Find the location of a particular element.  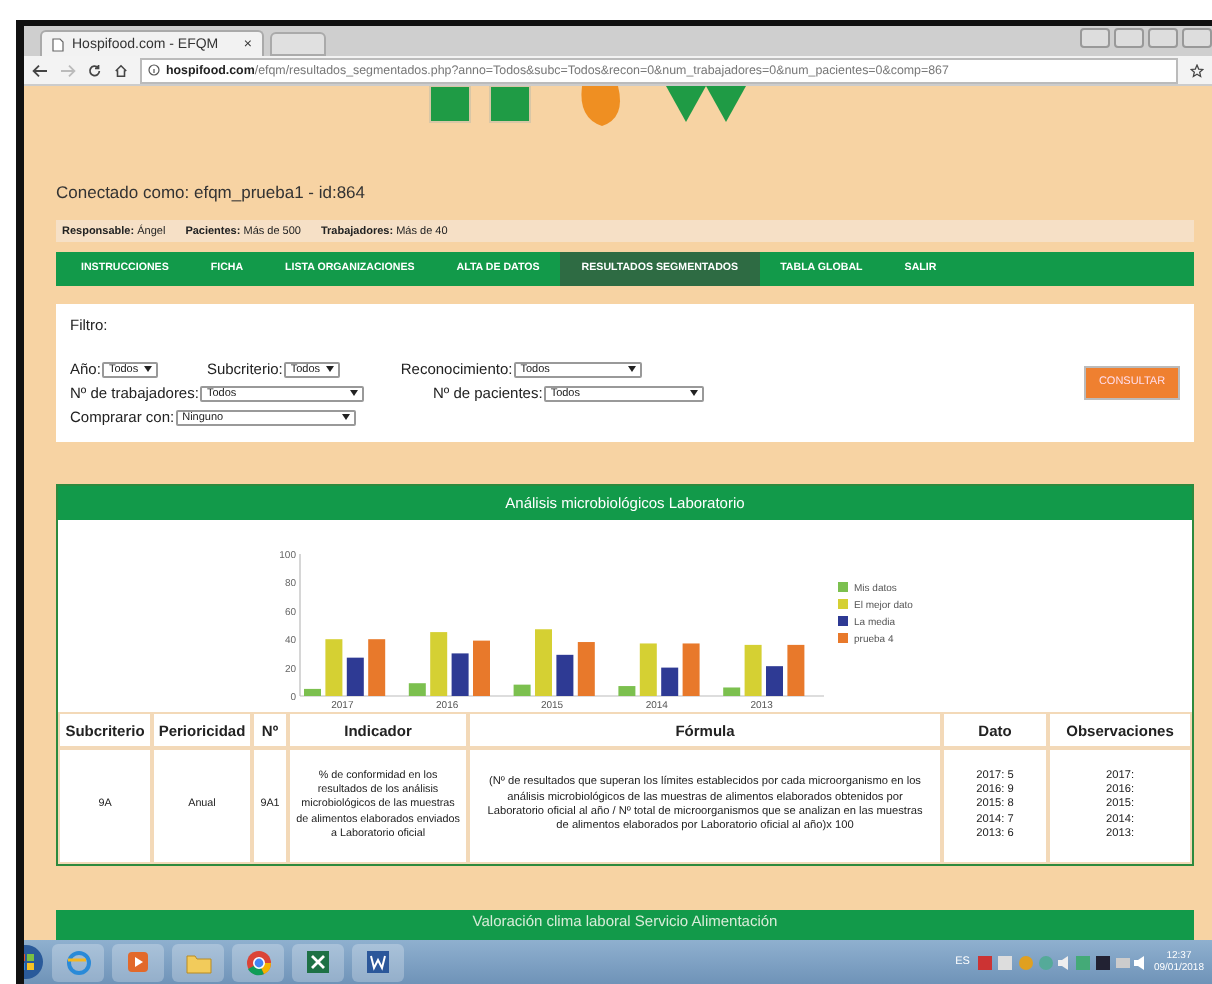

globe-icon is located at coordinates (78, 962).